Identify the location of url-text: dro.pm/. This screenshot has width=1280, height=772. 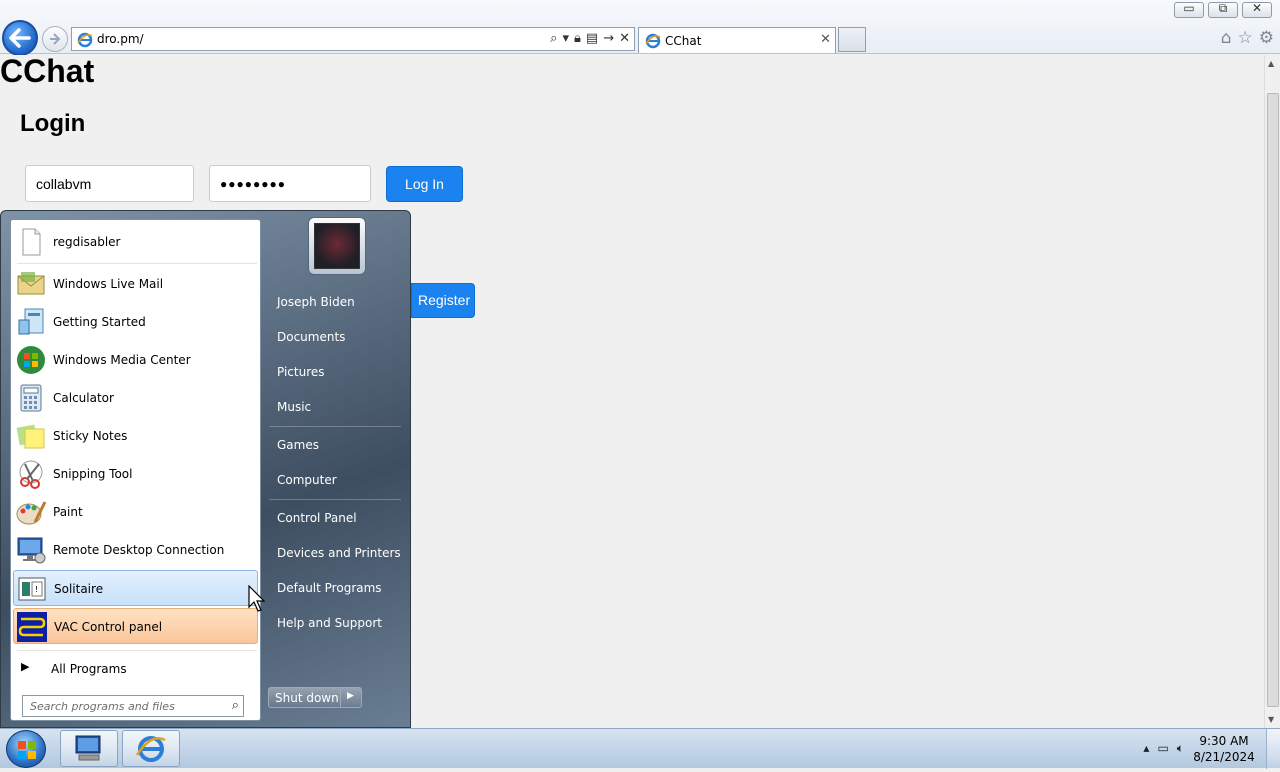
(120, 39).